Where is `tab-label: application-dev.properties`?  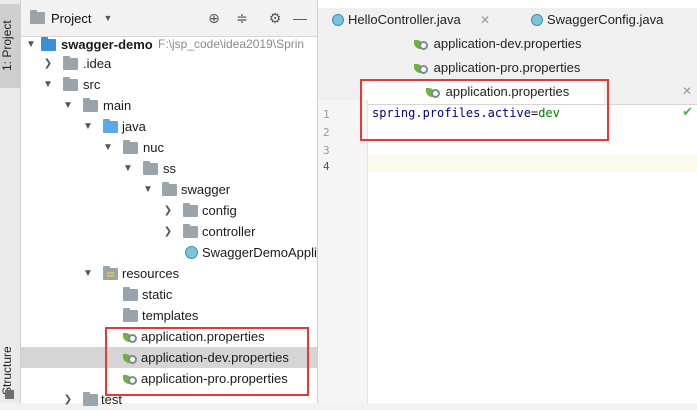 tab-label: application-dev.properties is located at coordinates (507, 43).